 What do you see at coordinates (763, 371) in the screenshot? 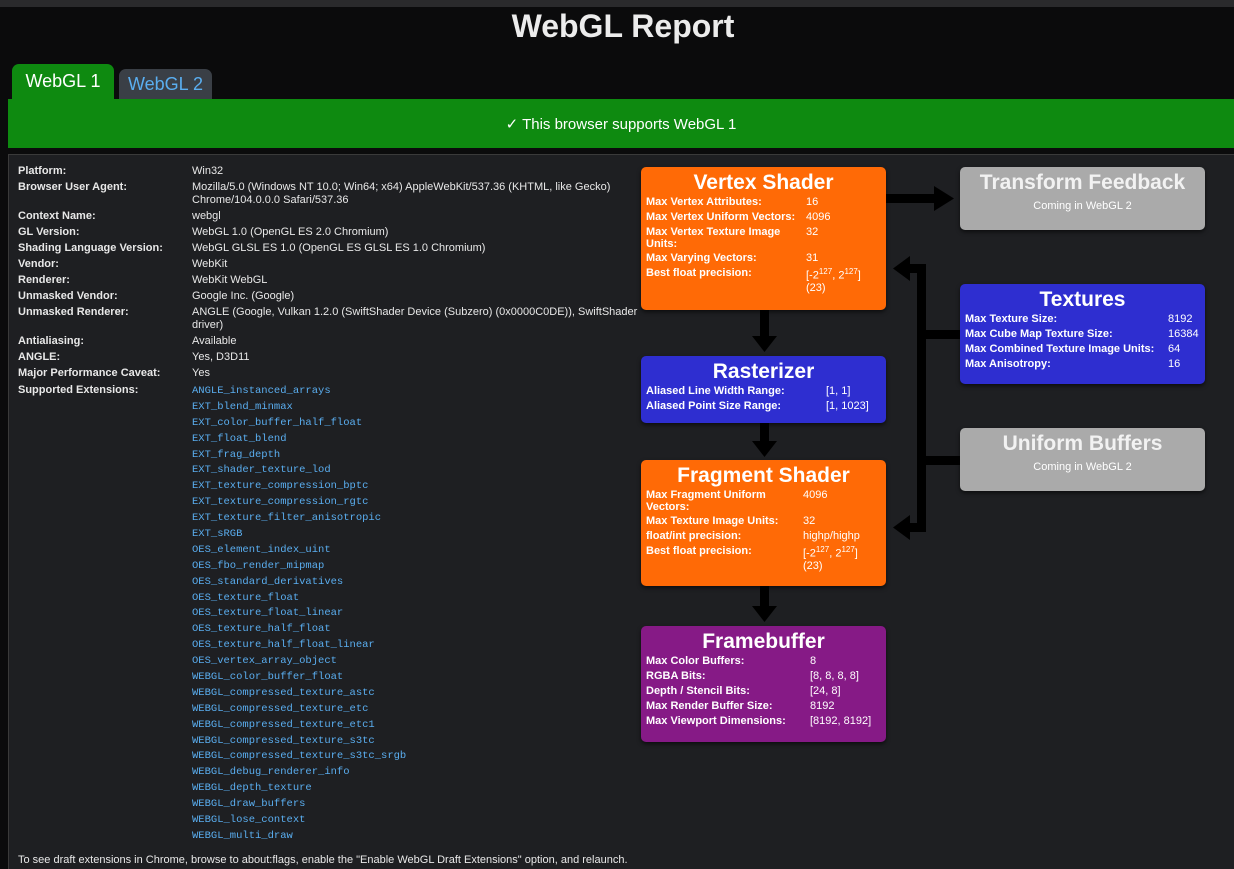
I see `rasterizer-title: Rasterizer` at bounding box center [763, 371].